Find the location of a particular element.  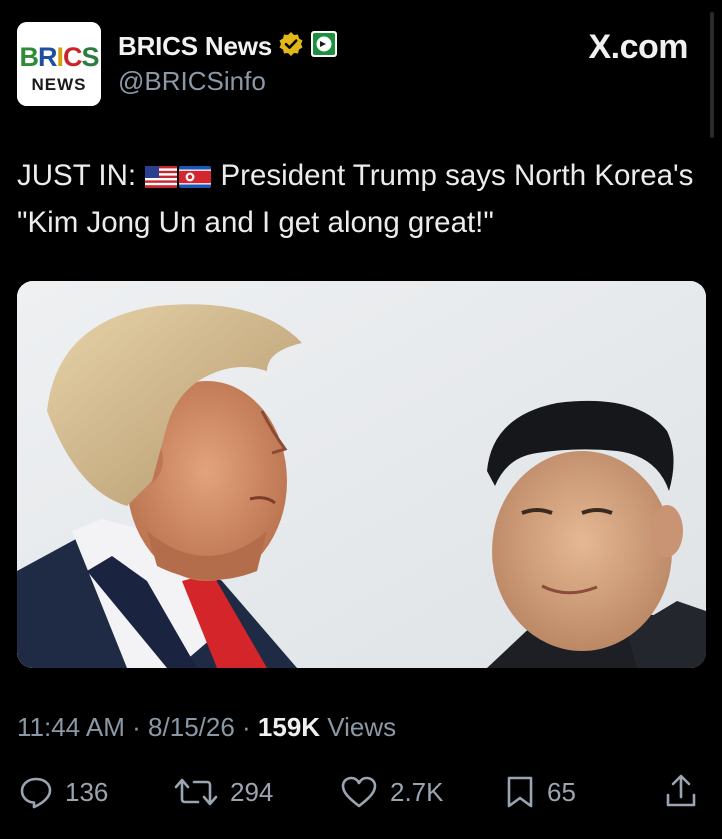

reply-icon is located at coordinates (36, 792).